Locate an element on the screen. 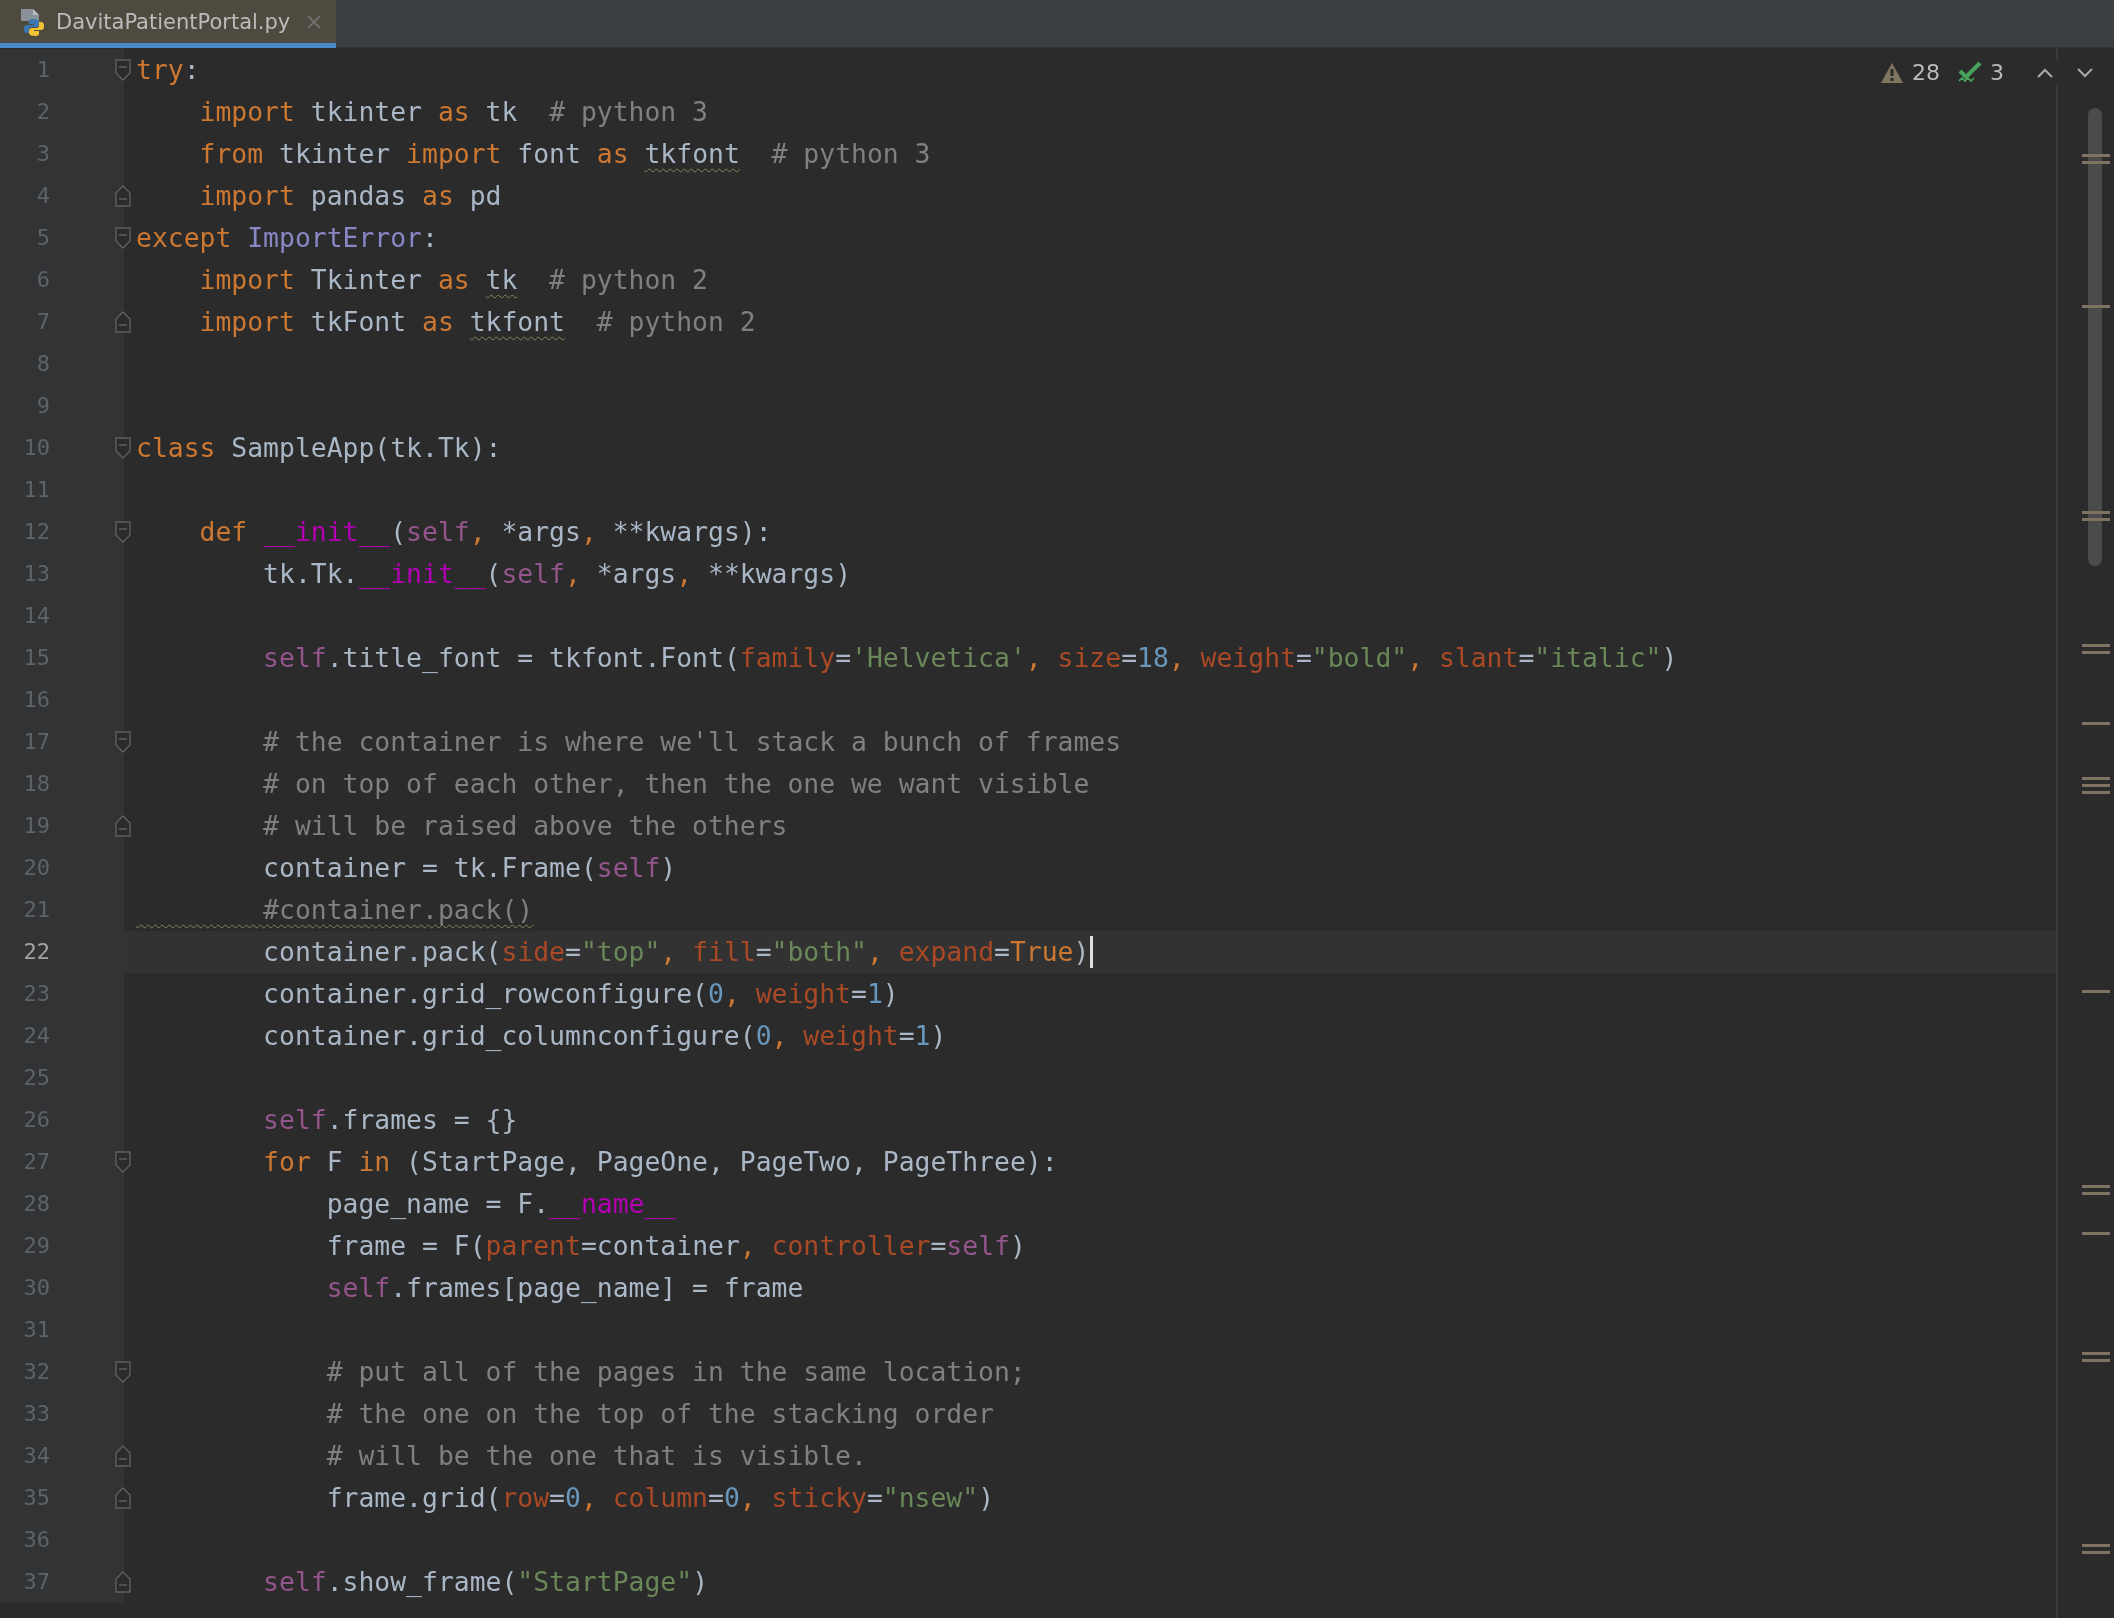 Image resolution: width=2114 pixels, height=1618 pixels. code-line: self.title_font = tkfont.Font(family='Helvetica', size=18, weight="bold", slant="italic") is located at coordinates (970, 658).